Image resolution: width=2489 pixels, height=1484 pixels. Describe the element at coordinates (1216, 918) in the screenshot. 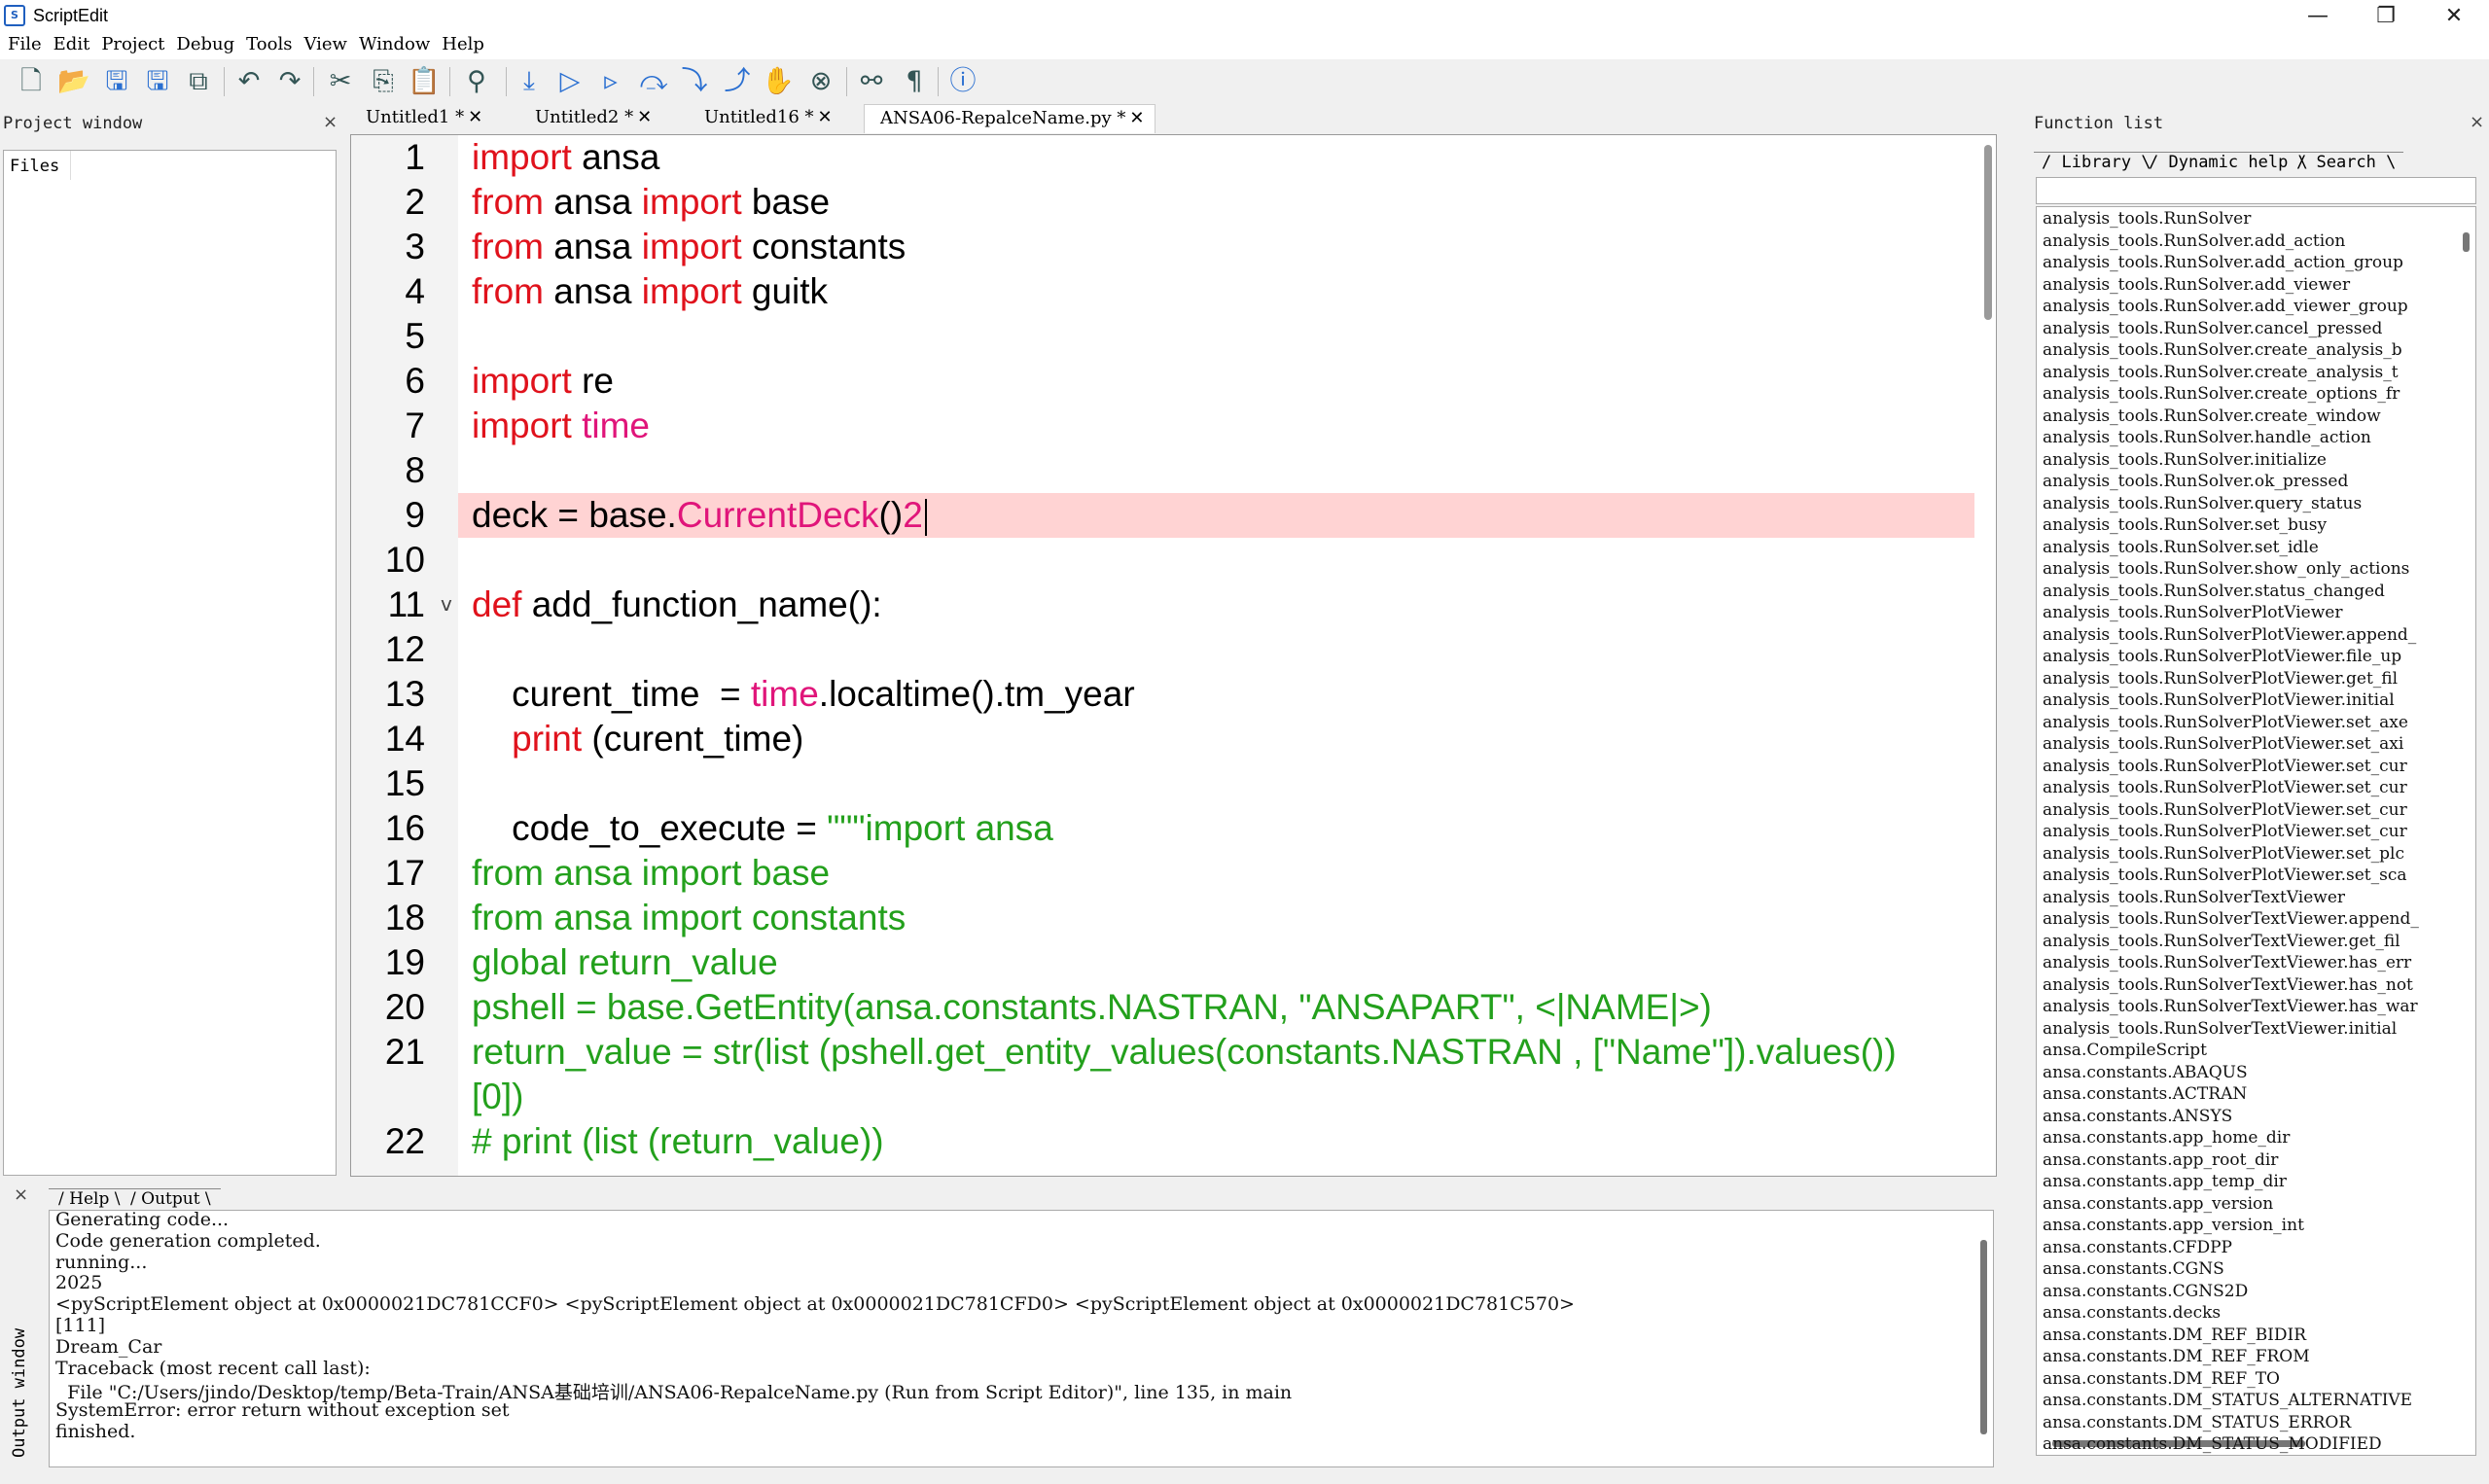

I see `code-line: from ansa import constants` at that location.